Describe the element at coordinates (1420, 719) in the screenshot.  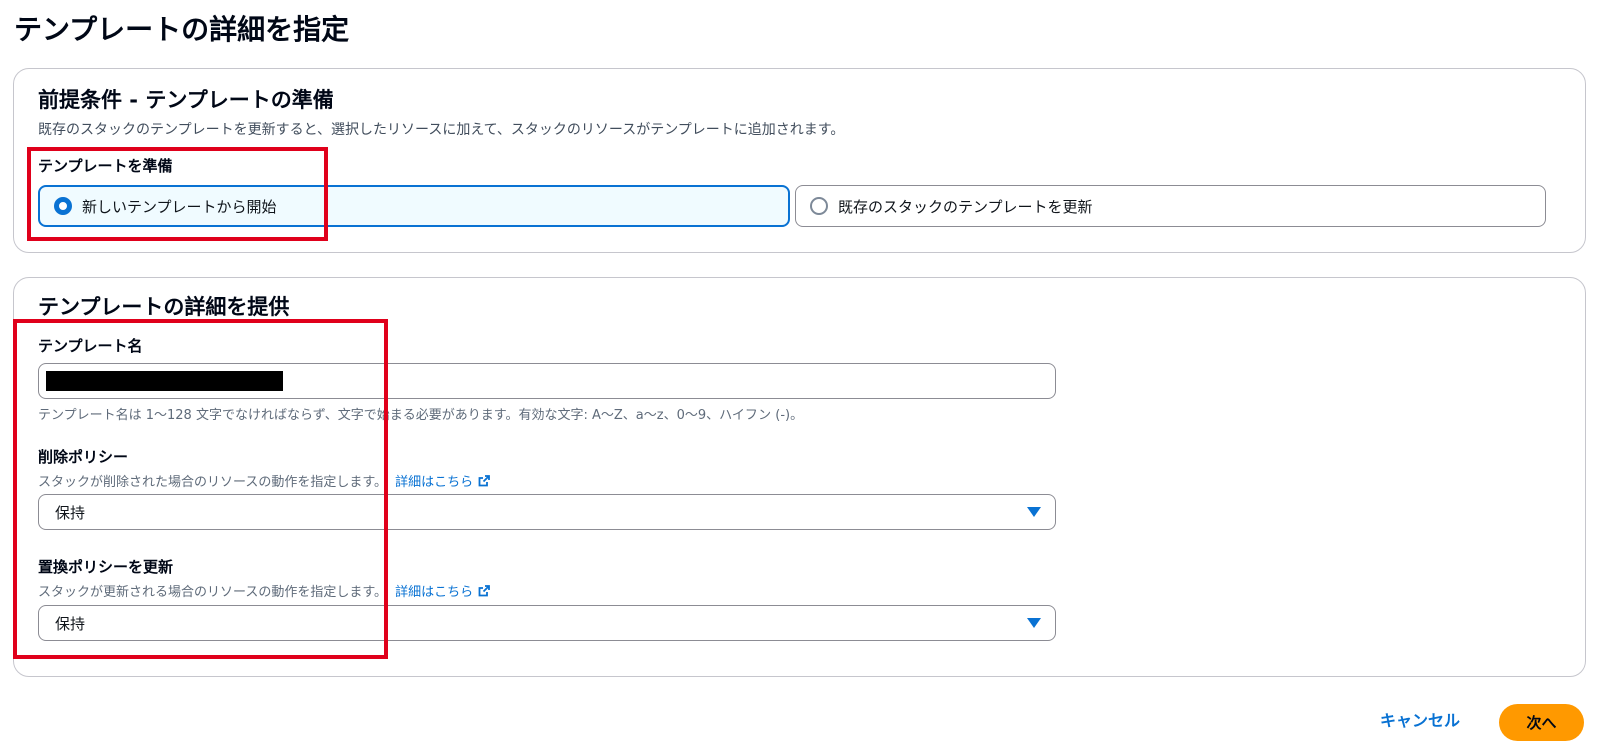
I see `cancel-button: キャンセル` at that location.